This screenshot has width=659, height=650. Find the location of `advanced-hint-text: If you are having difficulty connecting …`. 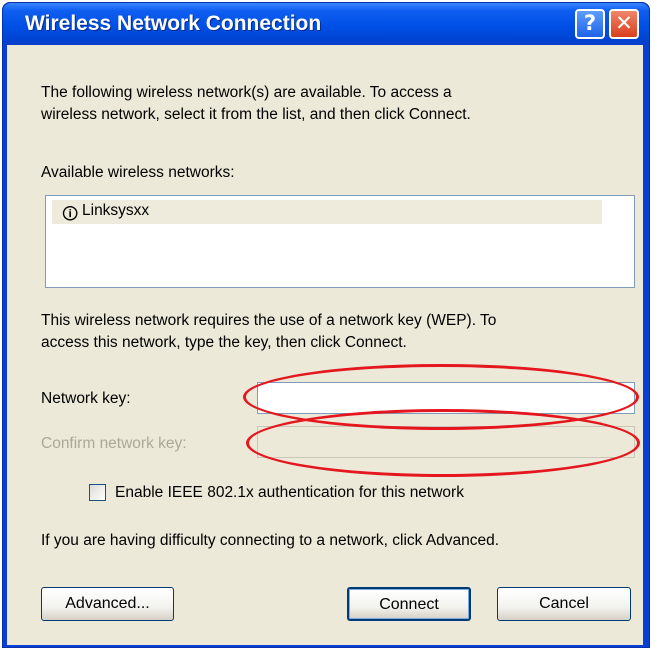

advanced-hint-text: If you are having difficulty connecting … is located at coordinates (270, 540).